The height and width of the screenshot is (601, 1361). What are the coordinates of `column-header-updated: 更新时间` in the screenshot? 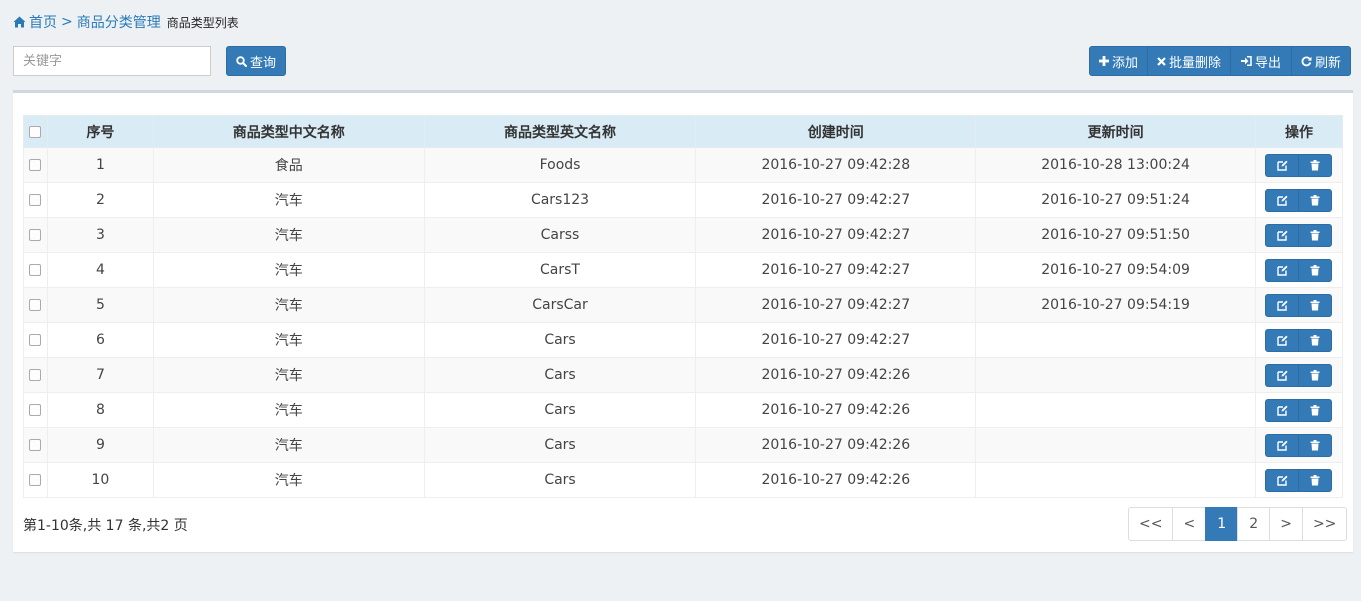 It's located at (1115, 131).